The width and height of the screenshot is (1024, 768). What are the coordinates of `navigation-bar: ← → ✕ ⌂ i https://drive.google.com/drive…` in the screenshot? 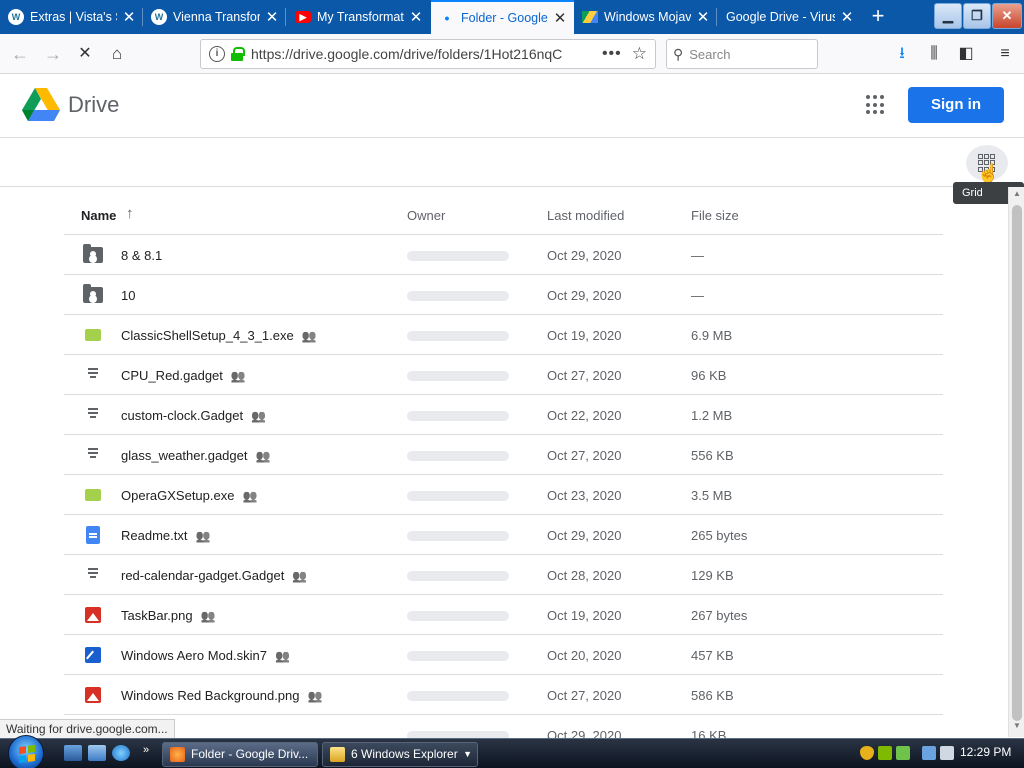 It's located at (512, 54).